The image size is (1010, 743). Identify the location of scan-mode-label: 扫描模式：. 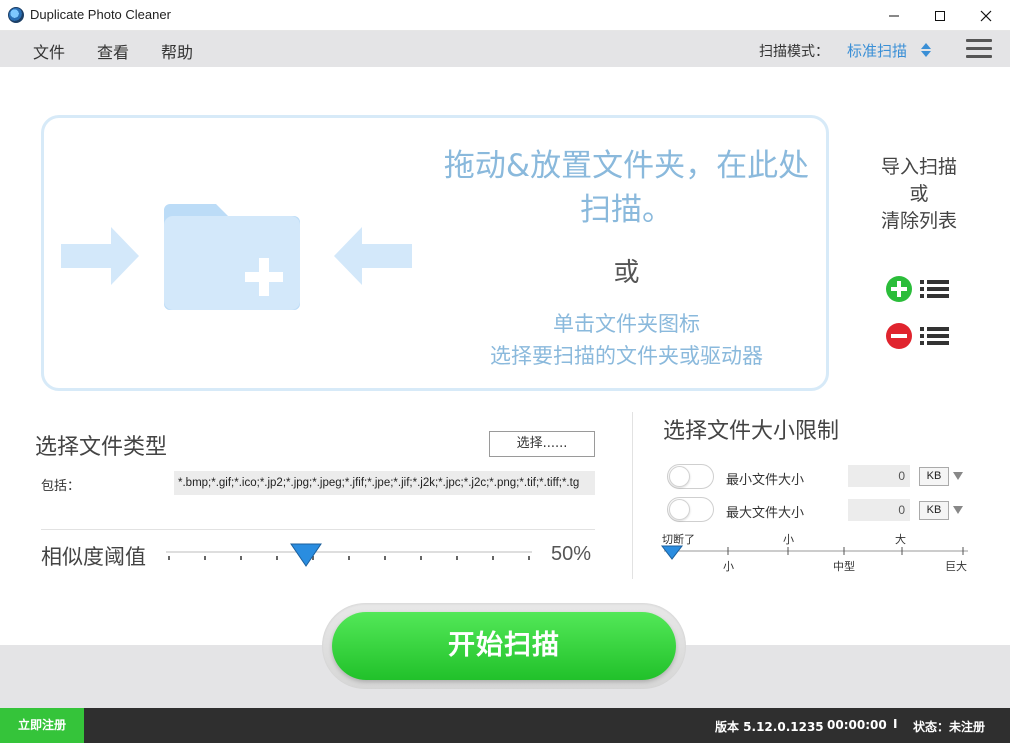
(794, 52).